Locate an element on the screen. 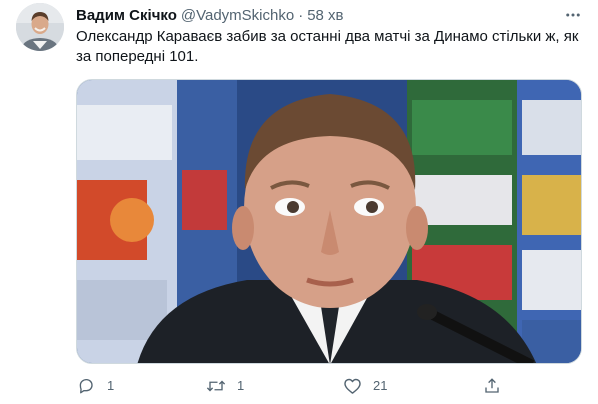  share-icon is located at coordinates (492, 386).